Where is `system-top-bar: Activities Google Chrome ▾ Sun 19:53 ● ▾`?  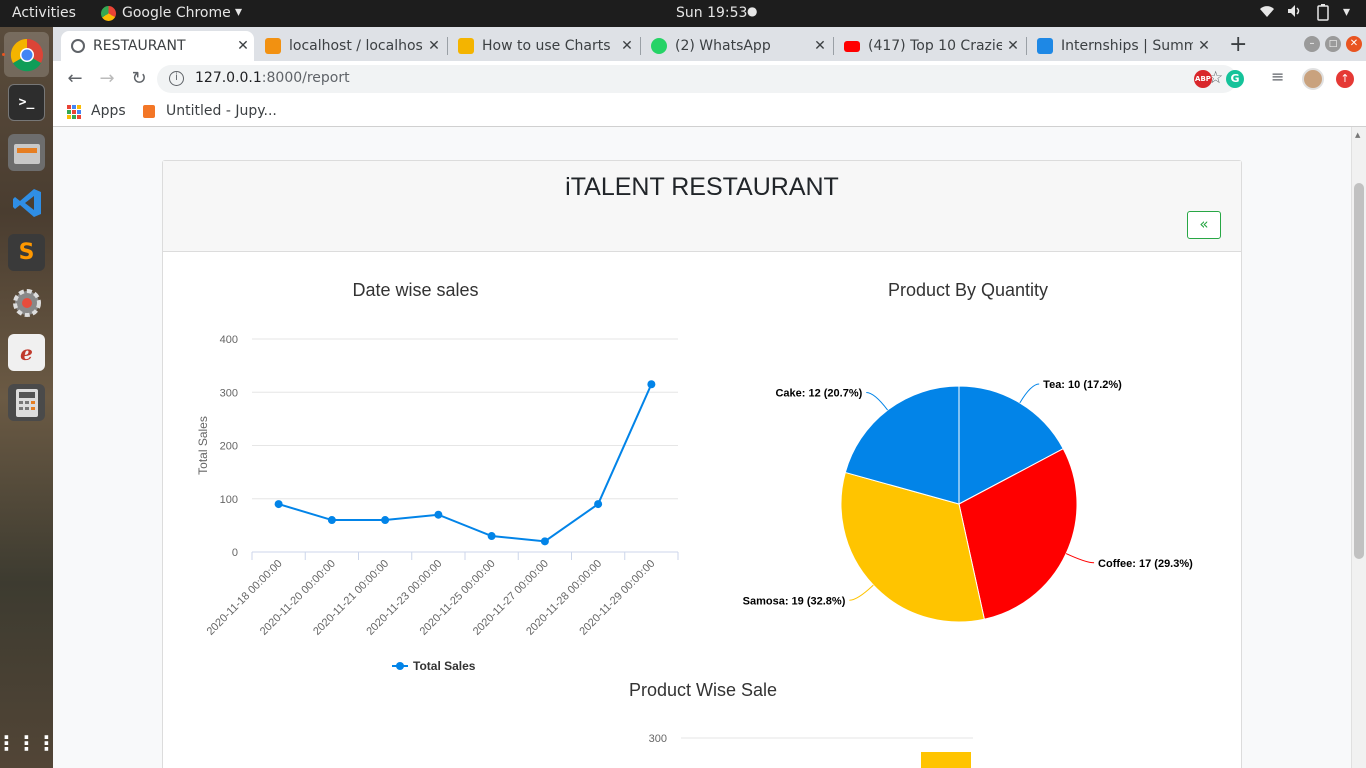
system-top-bar: Activities Google Chrome ▾ Sun 19:53 ● ▾ is located at coordinates (683, 13).